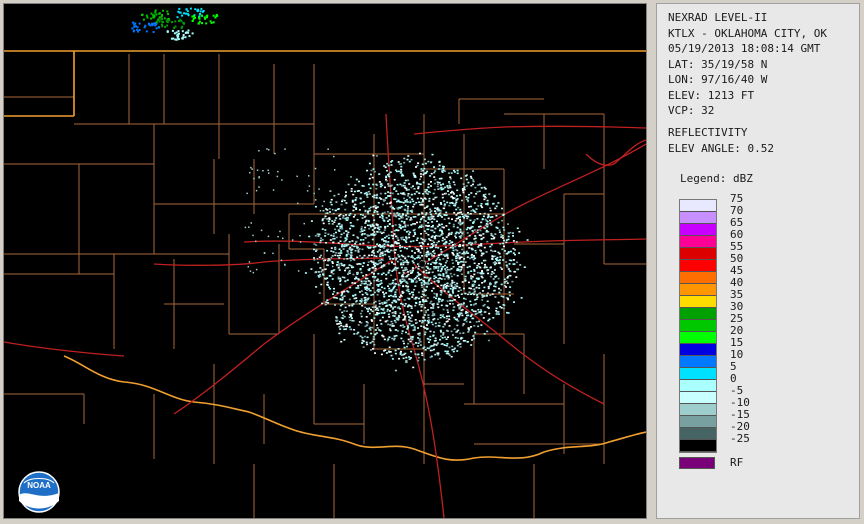 Image resolution: width=864 pixels, height=524 pixels. What do you see at coordinates (39, 492) in the screenshot?
I see `noaa-logo-icon: NOAA` at bounding box center [39, 492].